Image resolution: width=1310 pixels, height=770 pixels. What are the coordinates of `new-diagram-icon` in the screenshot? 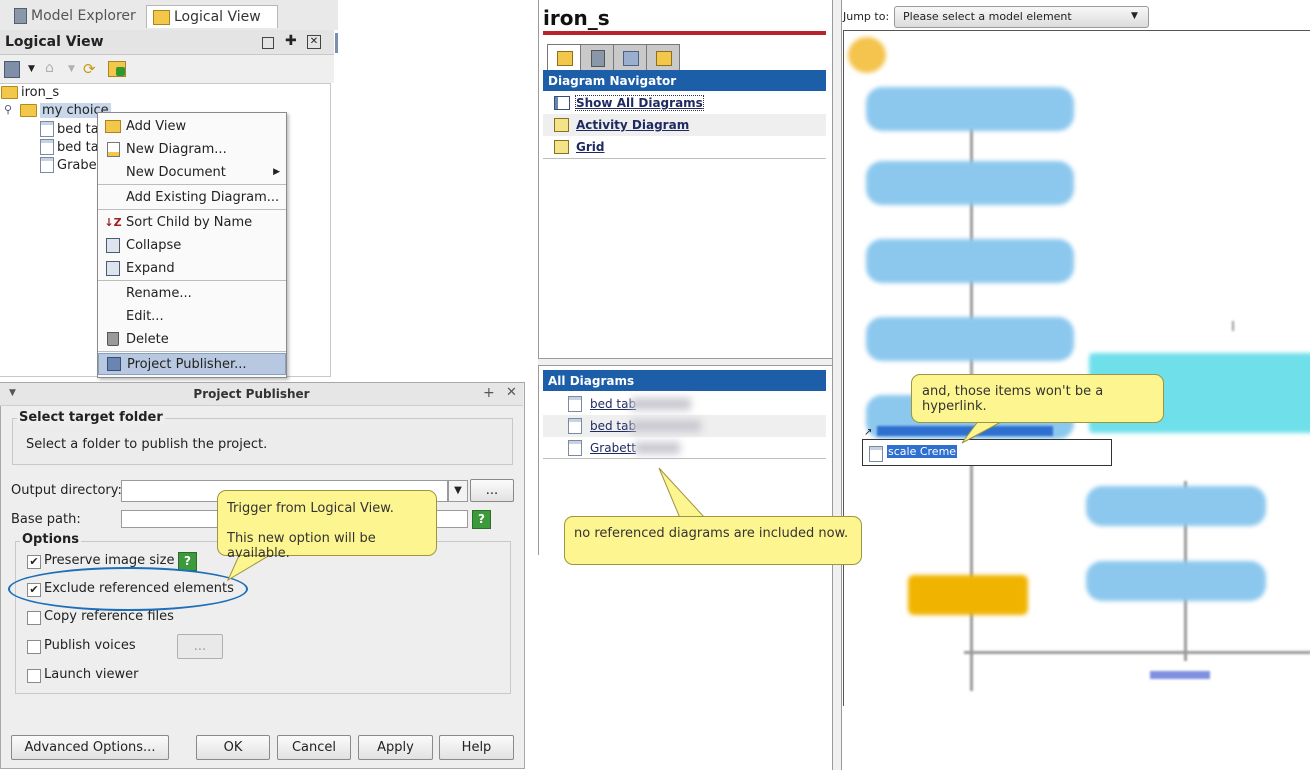 It's located at (113, 149).